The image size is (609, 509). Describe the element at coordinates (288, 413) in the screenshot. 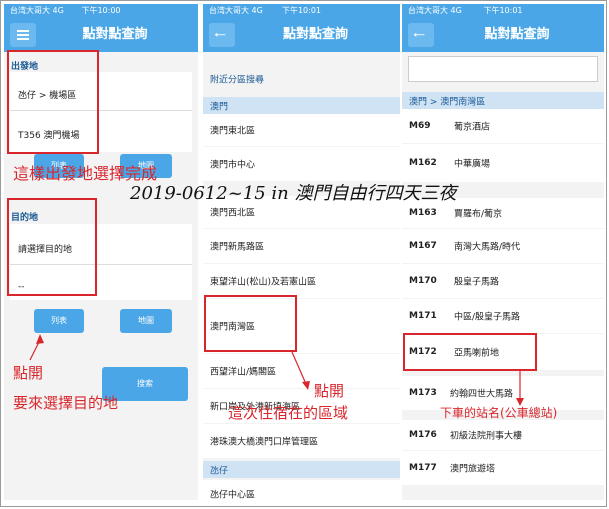

I see `district-note: 這次住宿在的區域` at that location.